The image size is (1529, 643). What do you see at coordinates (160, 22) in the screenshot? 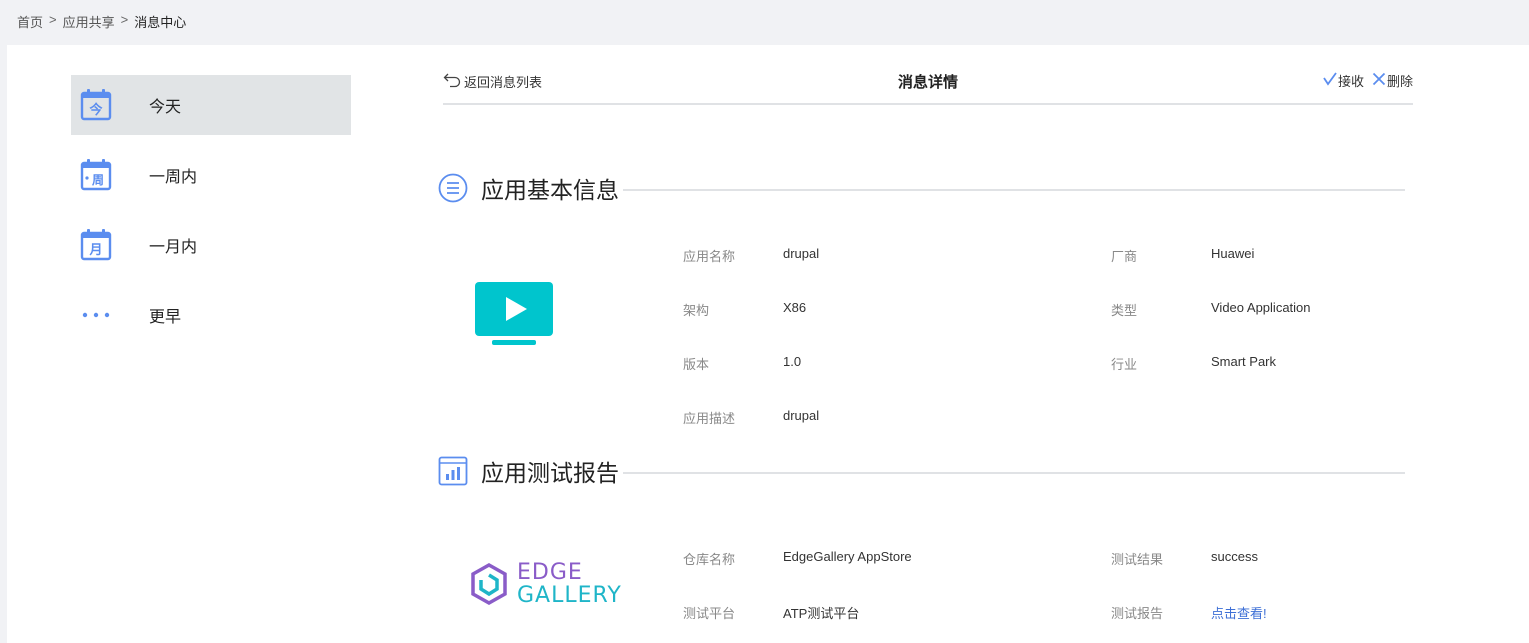
I see `breadcrumb-current: 消息中心` at bounding box center [160, 22].